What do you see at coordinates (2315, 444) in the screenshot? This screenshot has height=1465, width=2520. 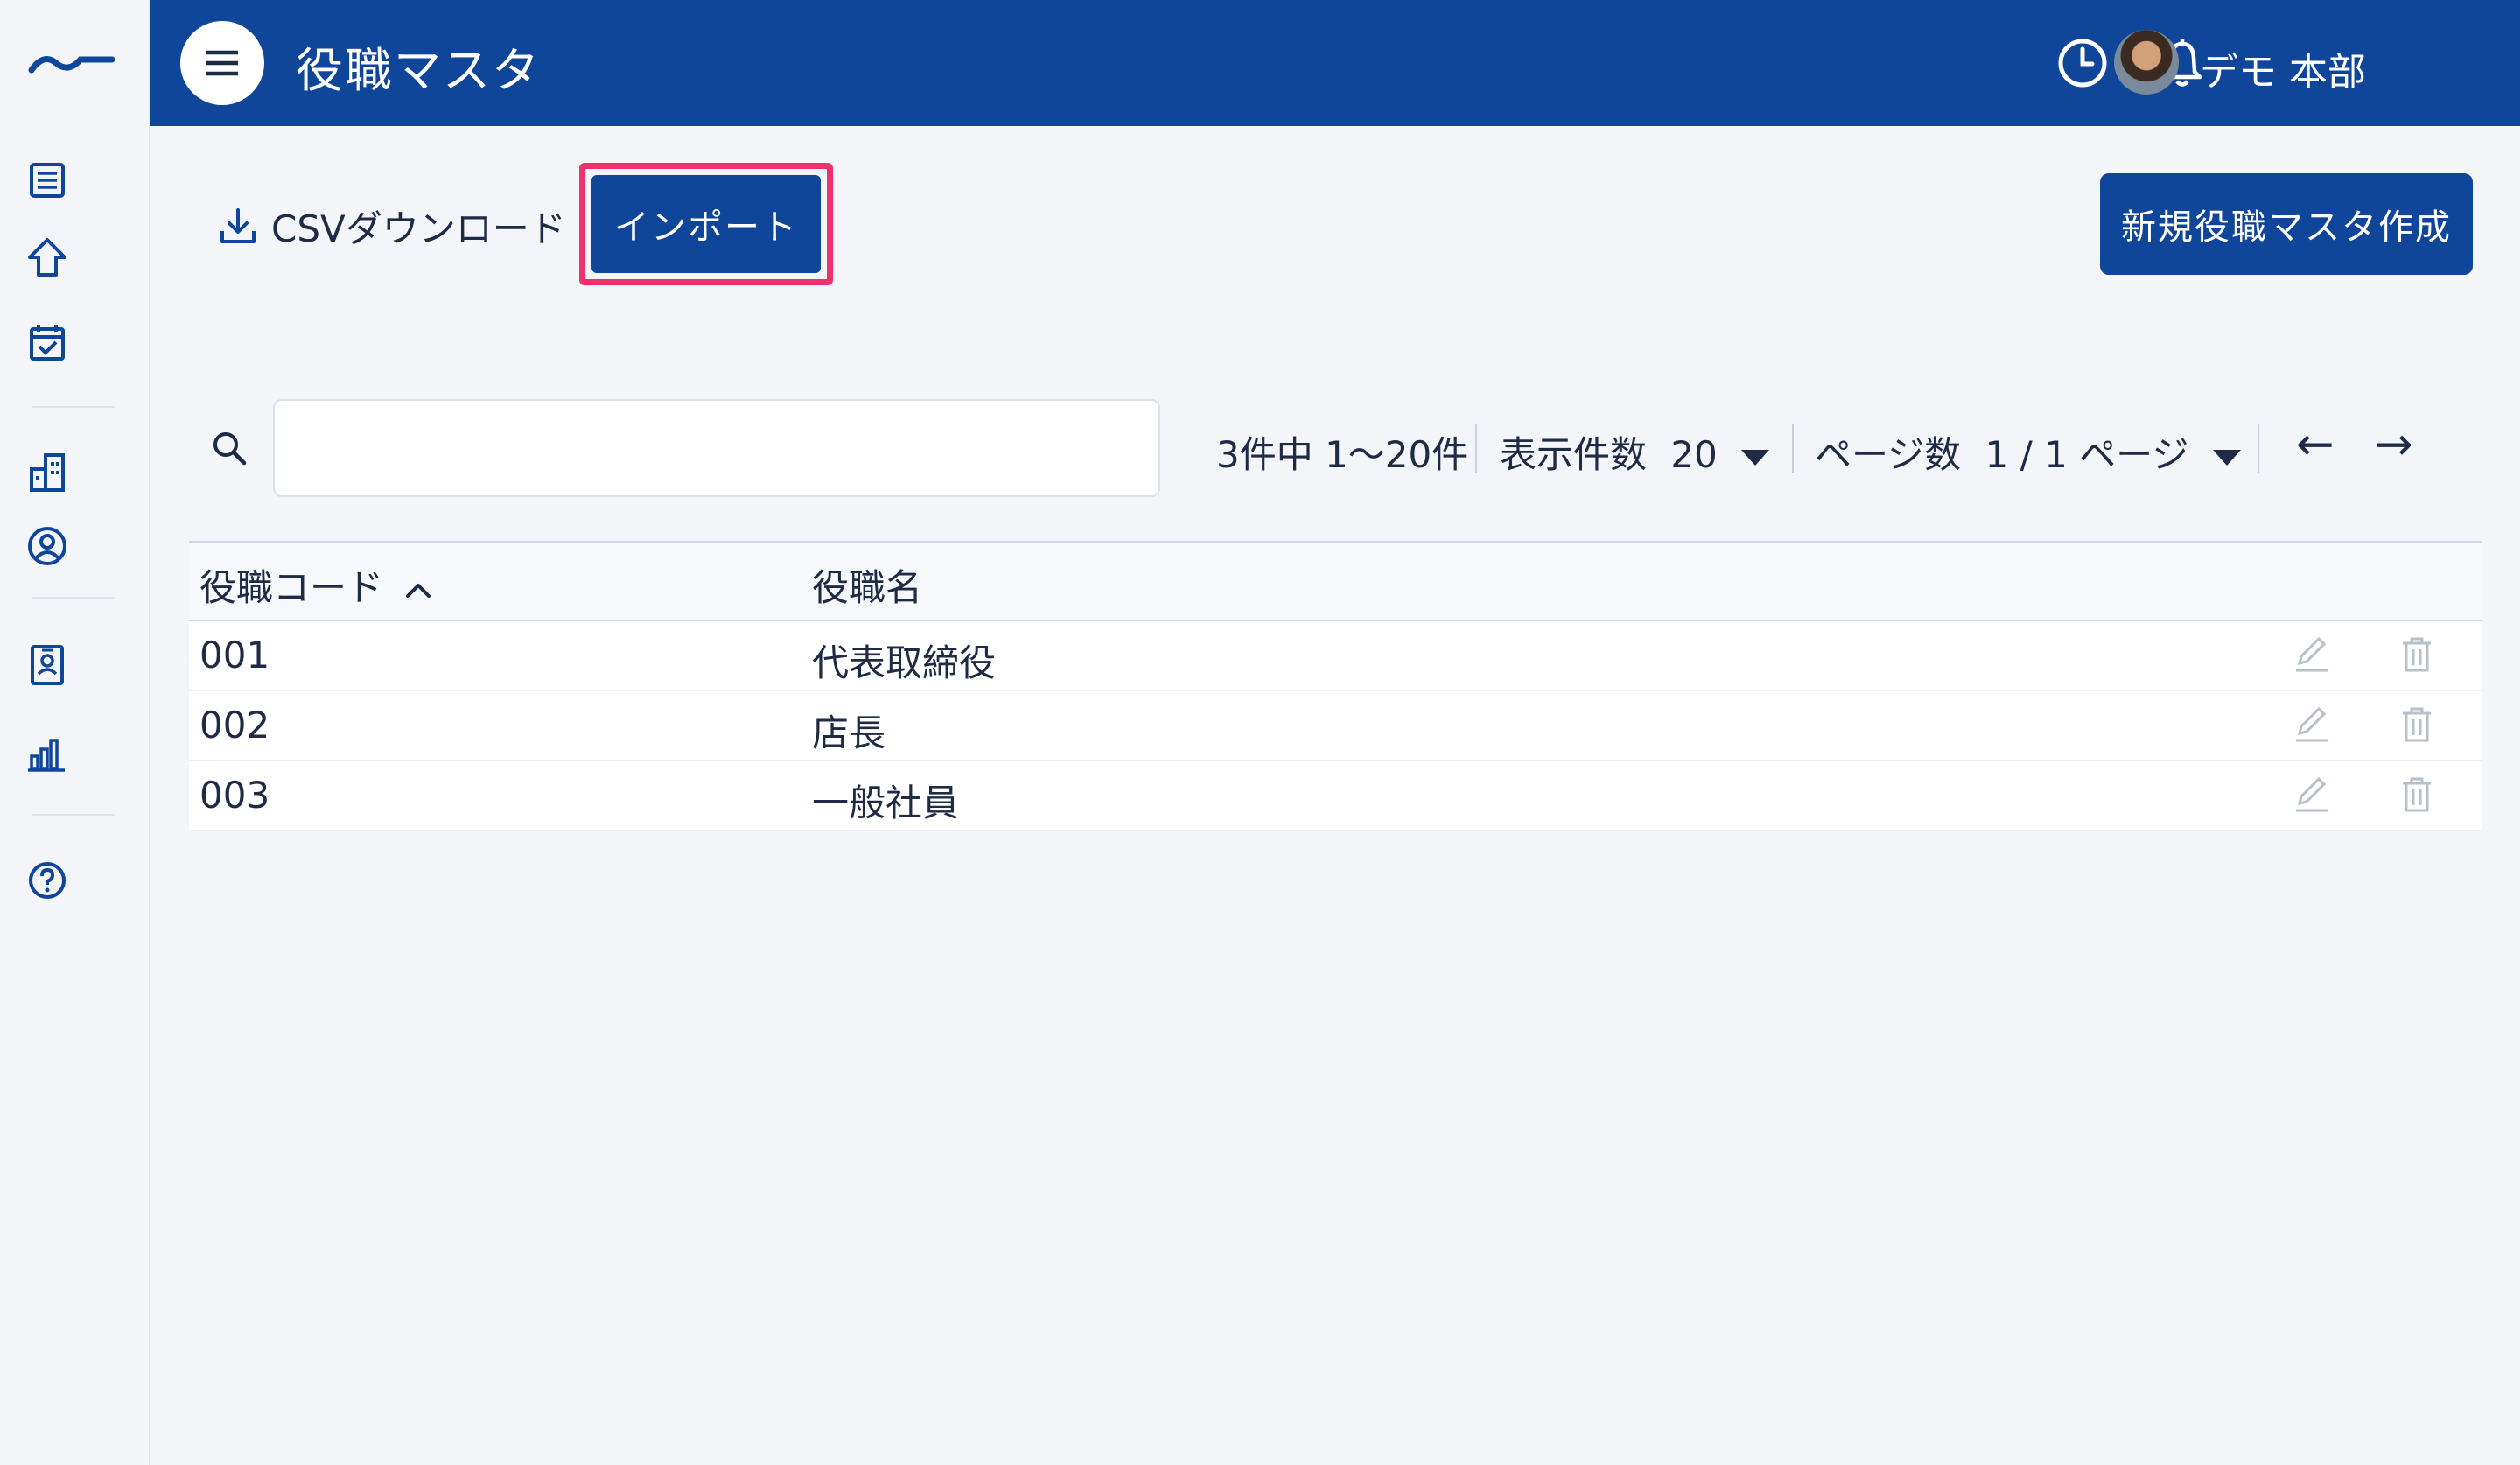 I see `prev-page-button: ←` at bounding box center [2315, 444].